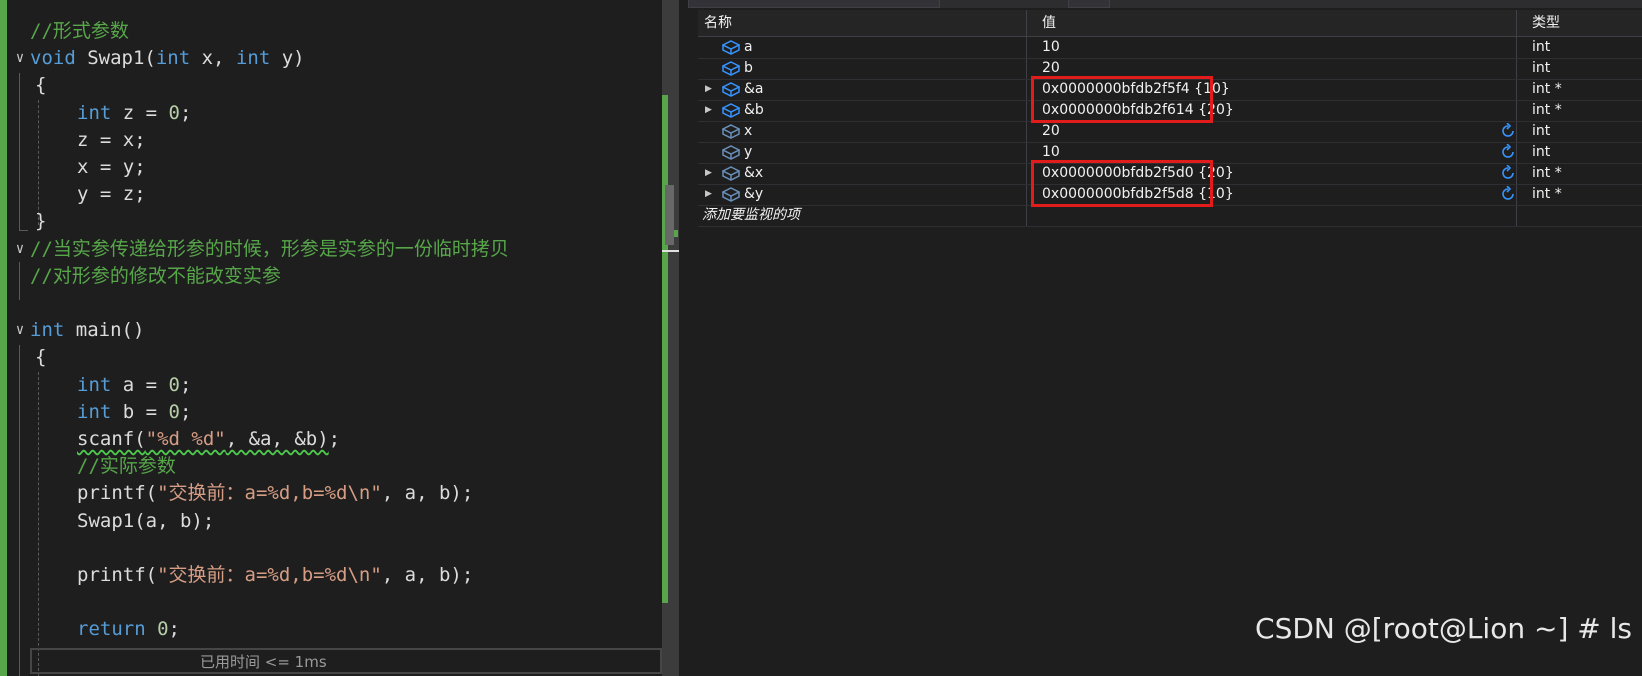  I want to click on watch-name: a, so click(748, 47).